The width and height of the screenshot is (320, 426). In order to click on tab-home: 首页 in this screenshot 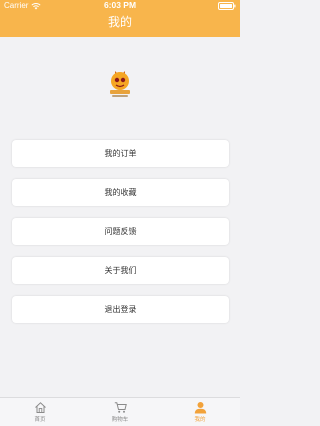, I will do `click(40, 412)`.